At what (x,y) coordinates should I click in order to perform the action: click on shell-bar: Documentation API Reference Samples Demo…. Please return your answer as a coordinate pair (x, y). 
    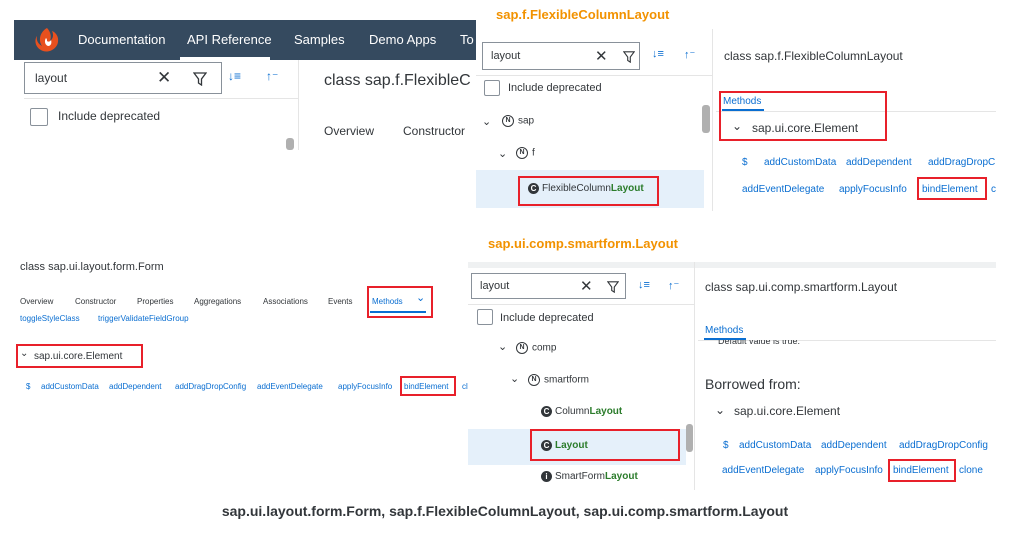
    Looking at the image, I should click on (245, 40).